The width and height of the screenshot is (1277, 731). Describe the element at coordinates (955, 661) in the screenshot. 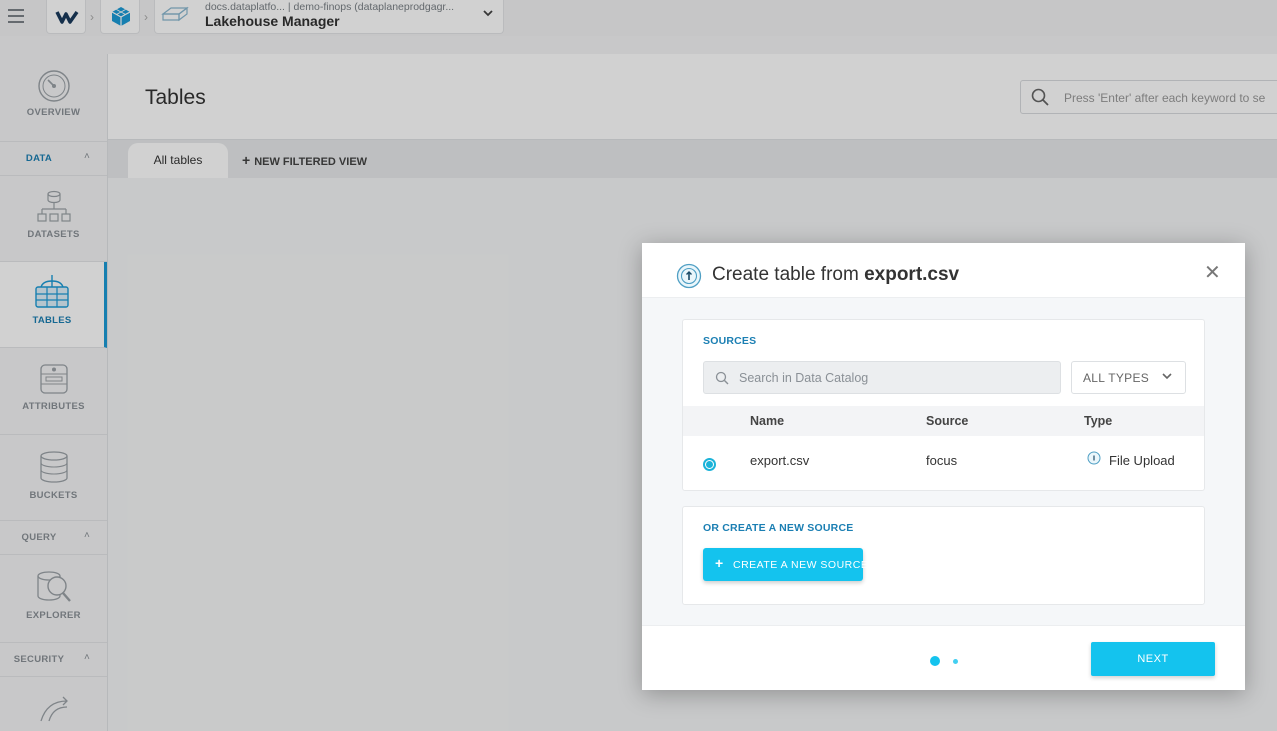

I see `step-indicator-inactive` at that location.